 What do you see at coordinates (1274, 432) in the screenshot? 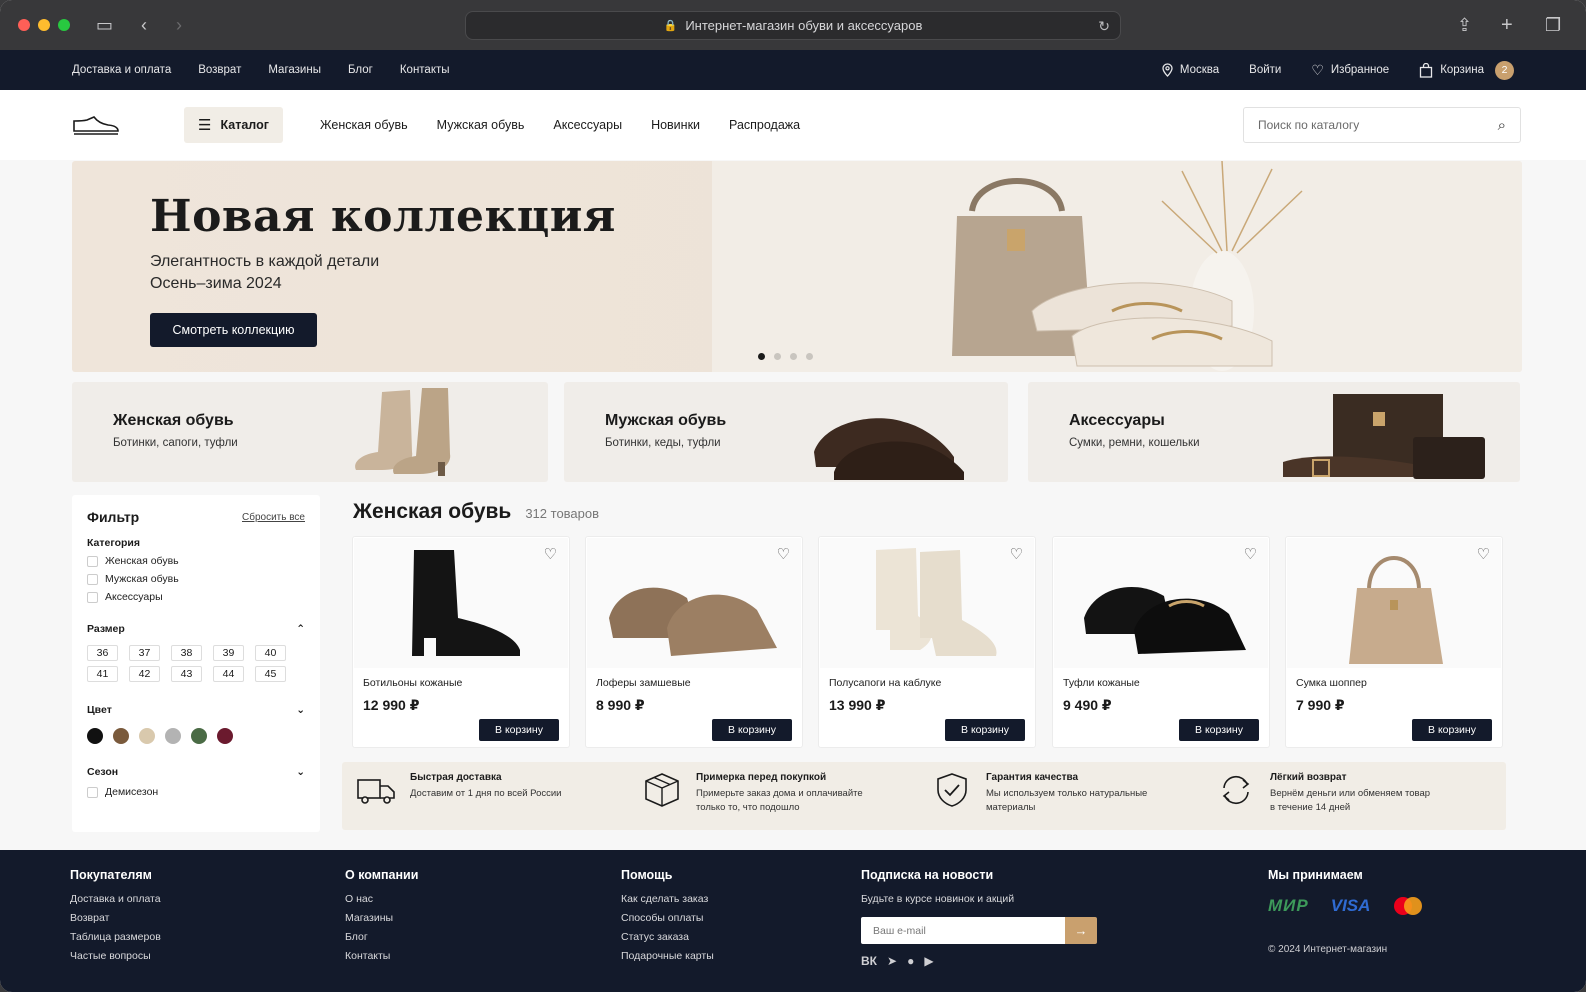
I see `category-card-accessories: Аксессуары Сумки, ремни, кошельки` at bounding box center [1274, 432].